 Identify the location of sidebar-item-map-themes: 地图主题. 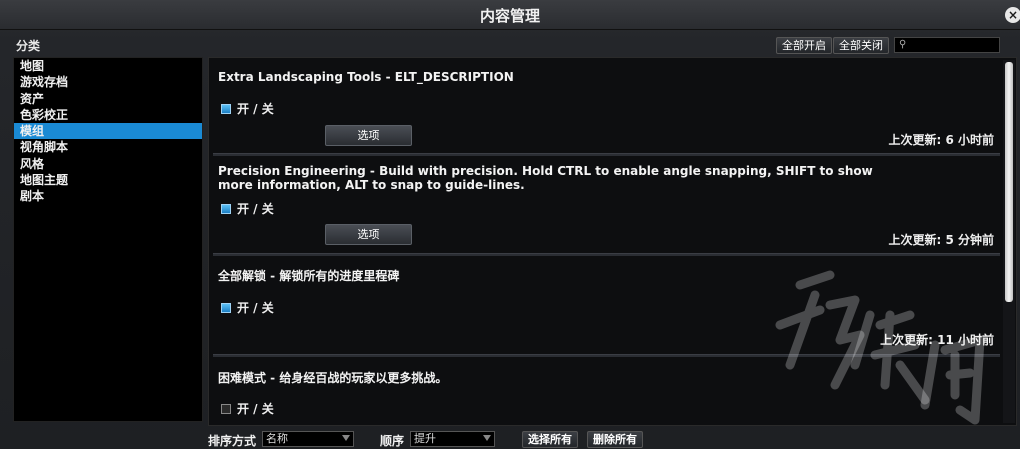
(108, 180).